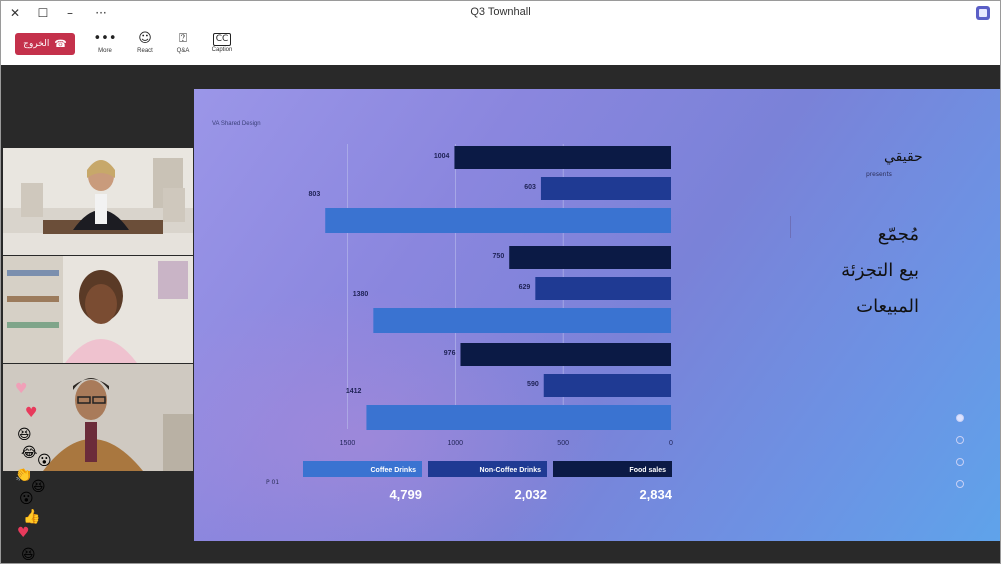 The width and height of the screenshot is (1001, 564). What do you see at coordinates (450, 353) in the screenshot?
I see `bar-value-label: 976` at bounding box center [450, 353].